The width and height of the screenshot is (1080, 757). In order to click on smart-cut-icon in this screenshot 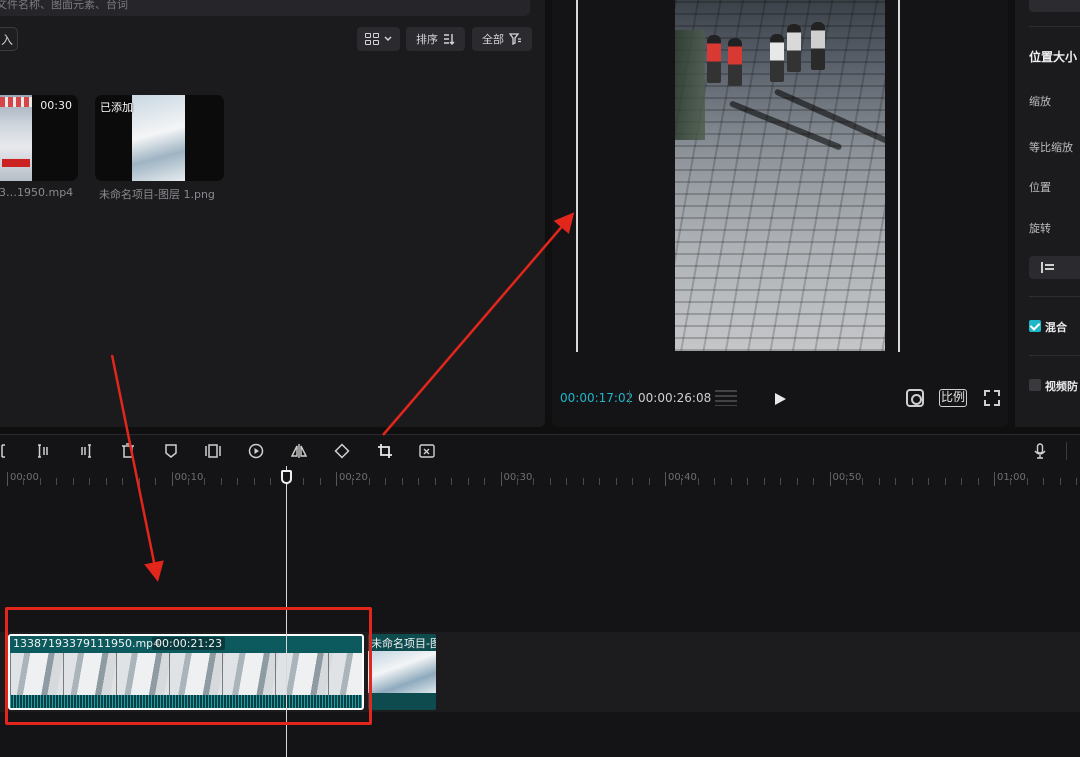, I will do `click(427, 451)`.